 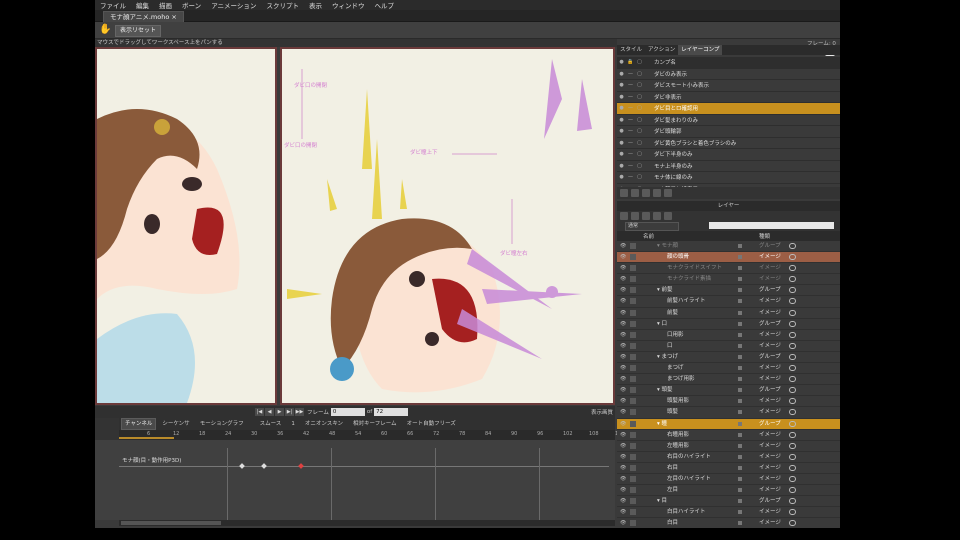 What do you see at coordinates (222, 424) in the screenshot?
I see `tab-motion-graph: モーショングラフ` at bounding box center [222, 424].